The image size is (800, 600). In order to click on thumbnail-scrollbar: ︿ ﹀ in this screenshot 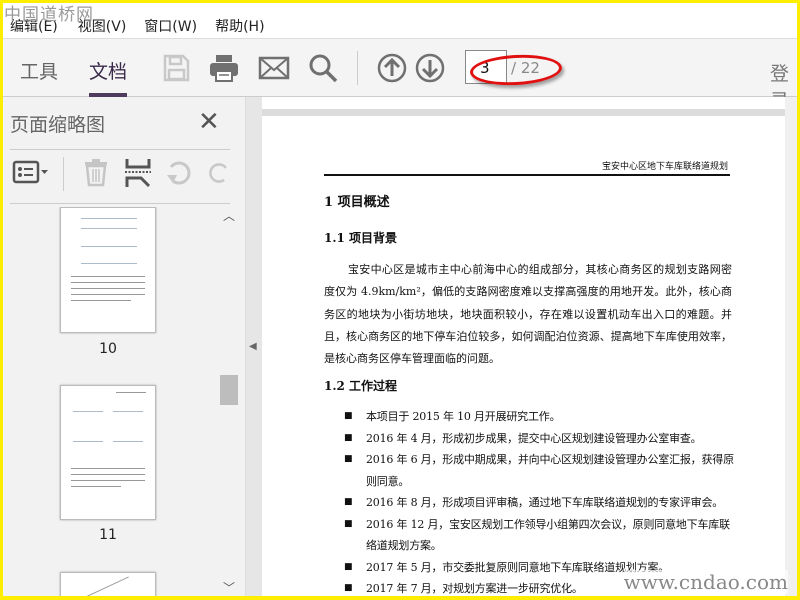, I will do `click(230, 403)`.